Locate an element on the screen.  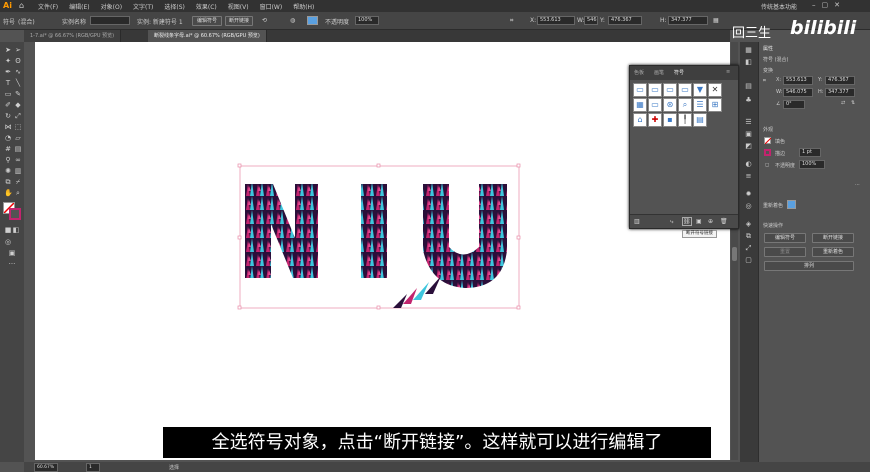
symbols-dock-icon: ♣ is located at coordinates (748, 100).